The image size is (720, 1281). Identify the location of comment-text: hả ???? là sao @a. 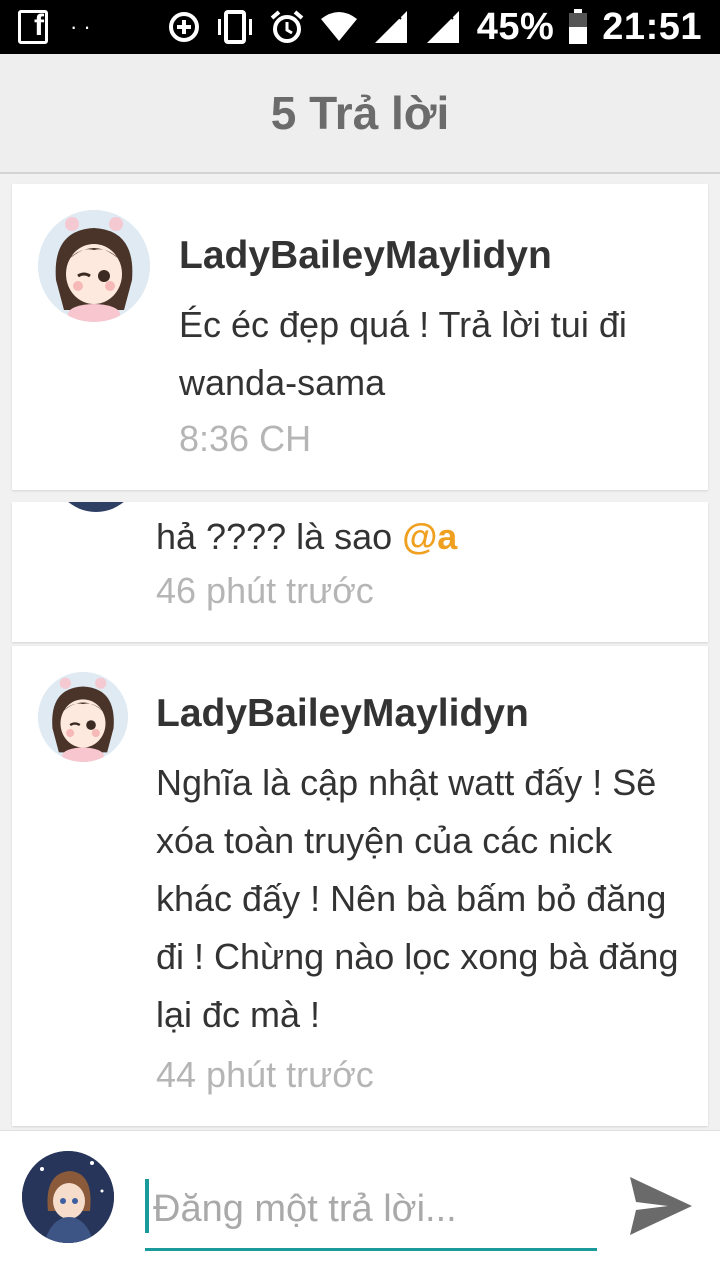
(306, 537).